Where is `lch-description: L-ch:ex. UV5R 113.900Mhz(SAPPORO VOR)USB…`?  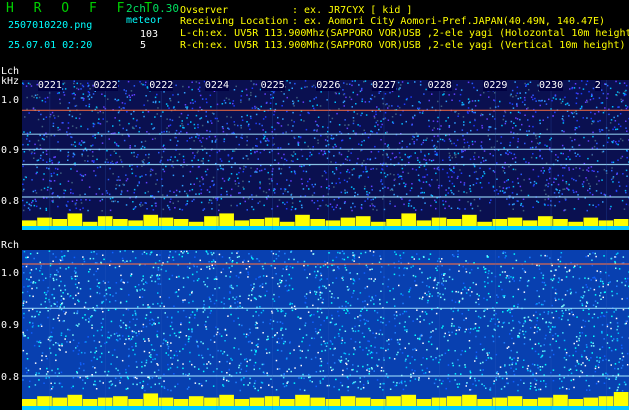
lch-description: L-ch:ex. UV5R 113.900Mhz(SAPPORO VOR)USB… is located at coordinates (404, 33).